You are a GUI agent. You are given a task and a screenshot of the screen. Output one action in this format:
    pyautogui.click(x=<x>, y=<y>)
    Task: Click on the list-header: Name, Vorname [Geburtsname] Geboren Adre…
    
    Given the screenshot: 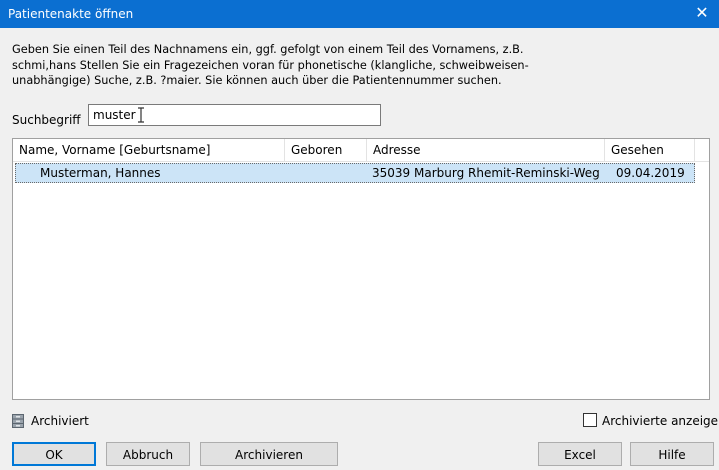 What is the action you would take?
    pyautogui.click(x=361, y=150)
    